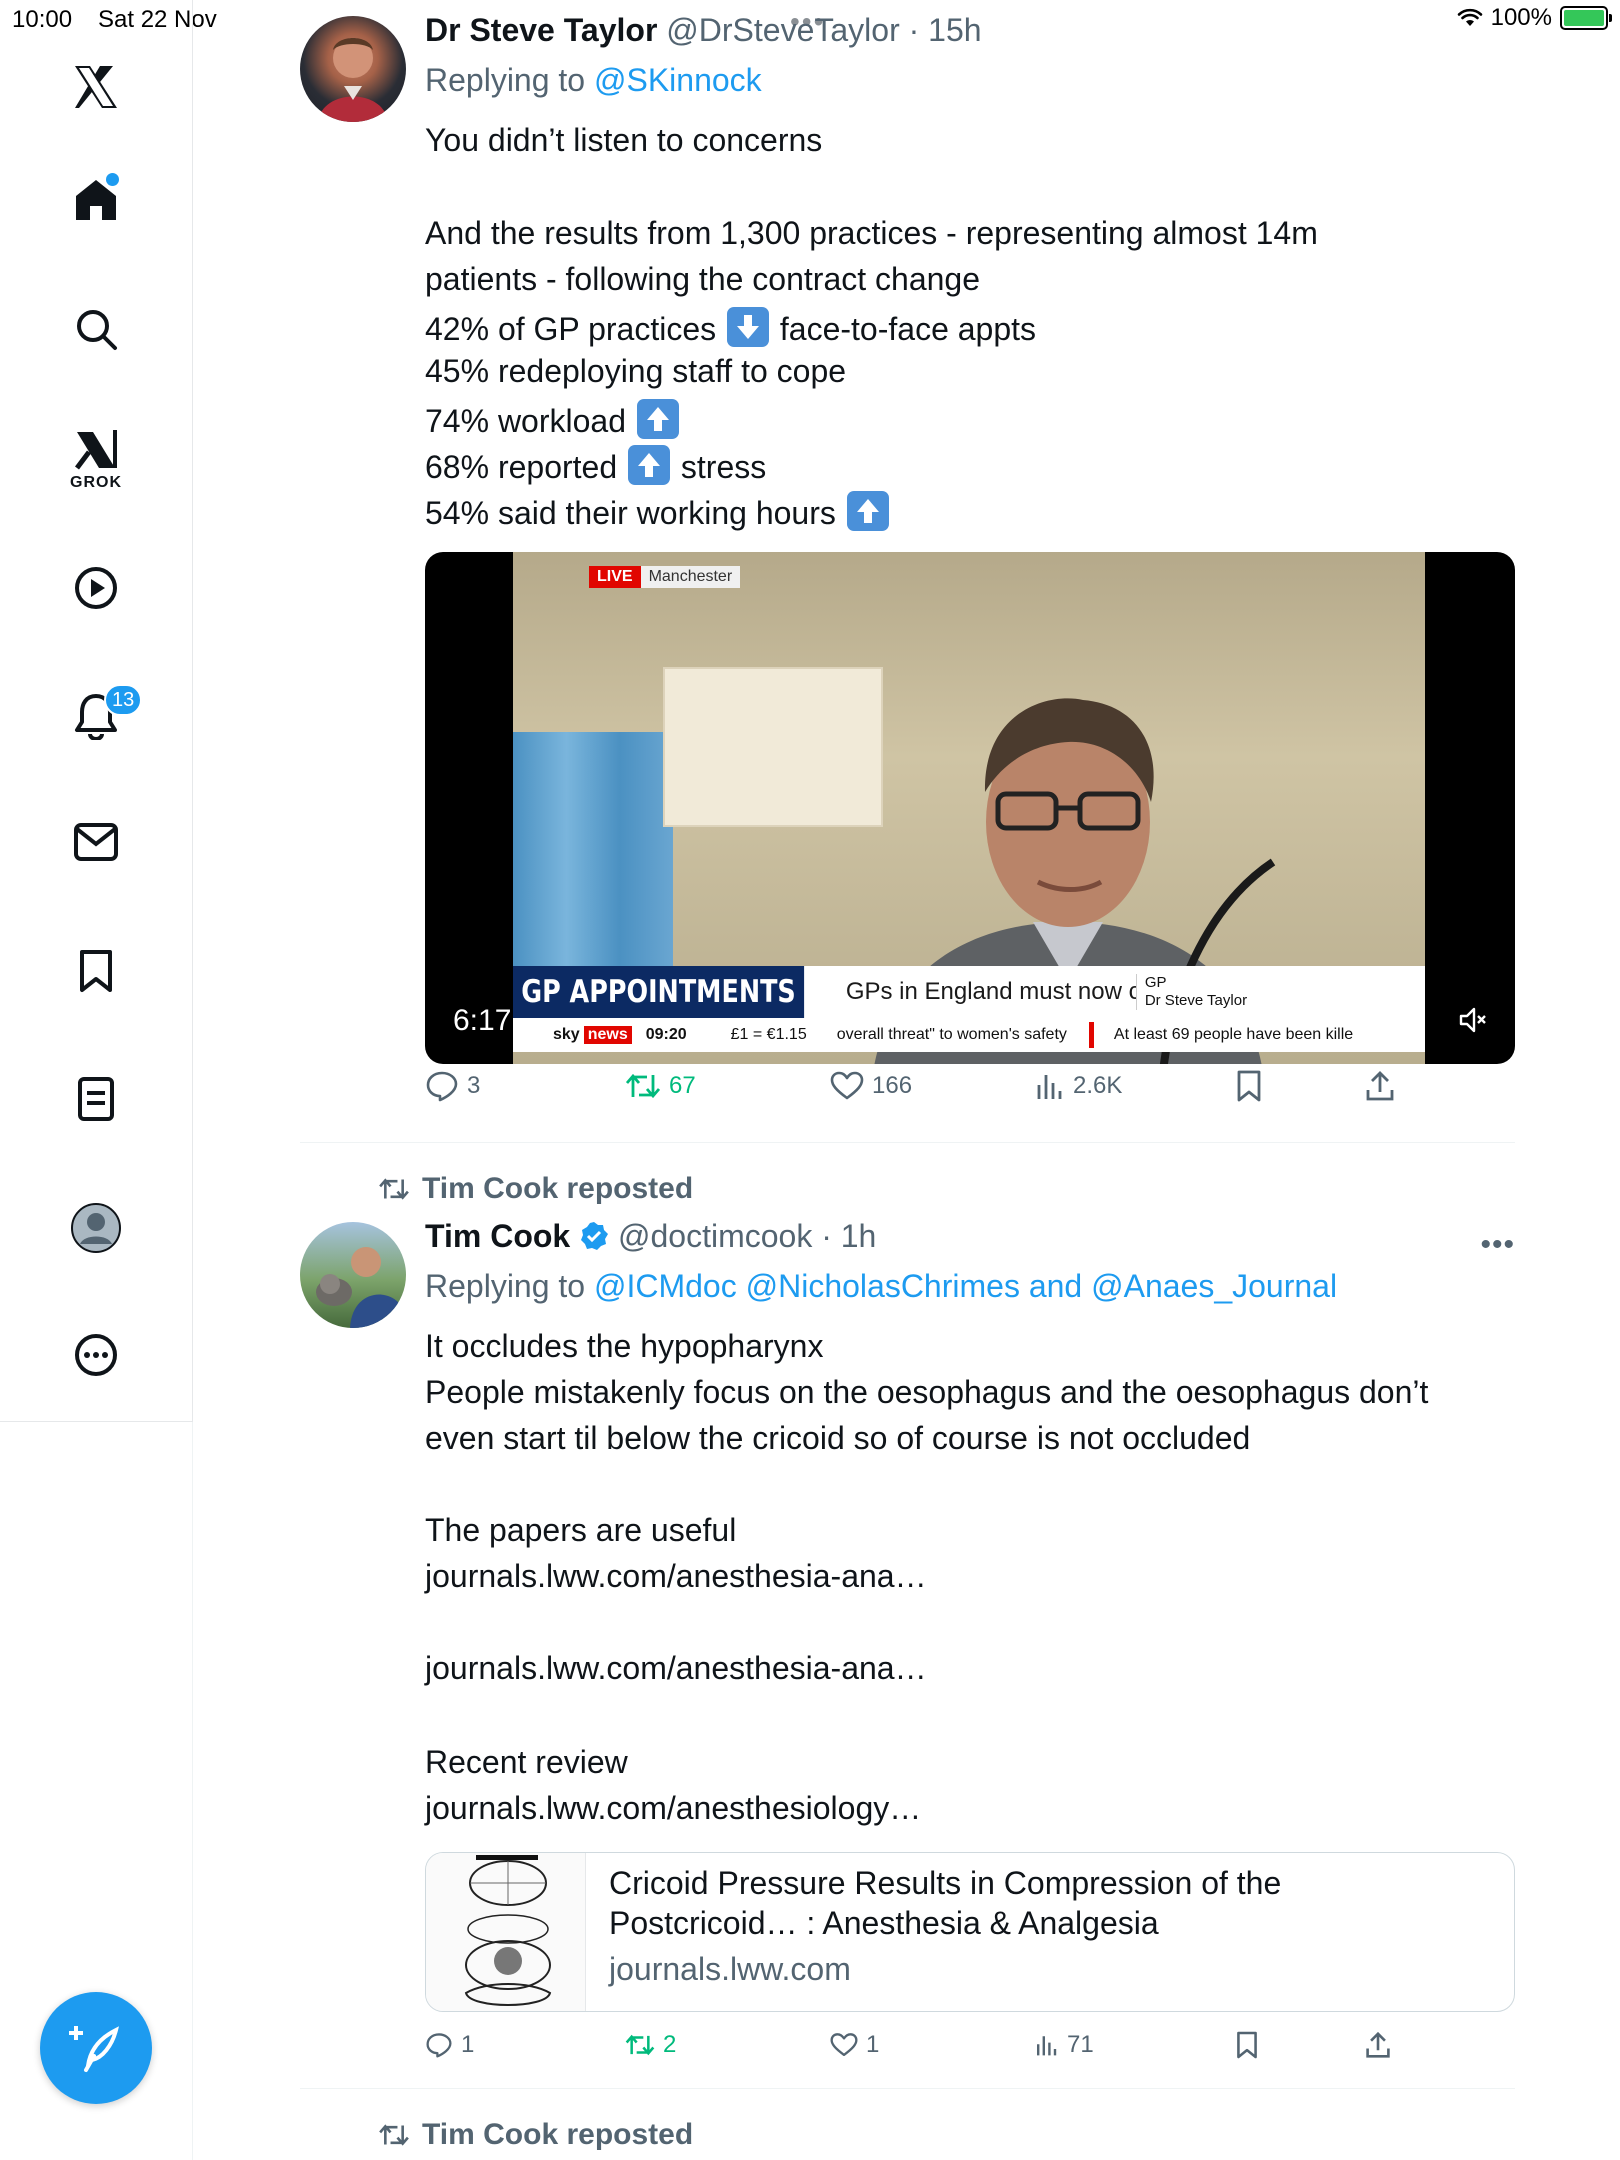 This screenshot has width=1620, height=2160. I want to click on messages-icon, so click(96, 842).